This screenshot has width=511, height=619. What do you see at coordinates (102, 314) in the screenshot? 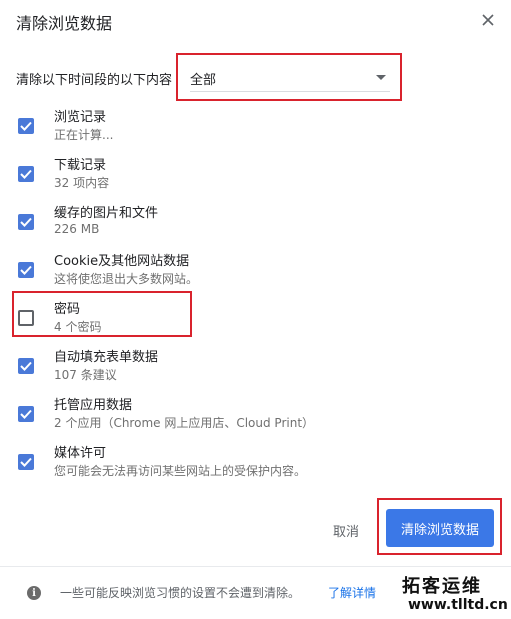
I see `highlight-box-passwords` at bounding box center [102, 314].